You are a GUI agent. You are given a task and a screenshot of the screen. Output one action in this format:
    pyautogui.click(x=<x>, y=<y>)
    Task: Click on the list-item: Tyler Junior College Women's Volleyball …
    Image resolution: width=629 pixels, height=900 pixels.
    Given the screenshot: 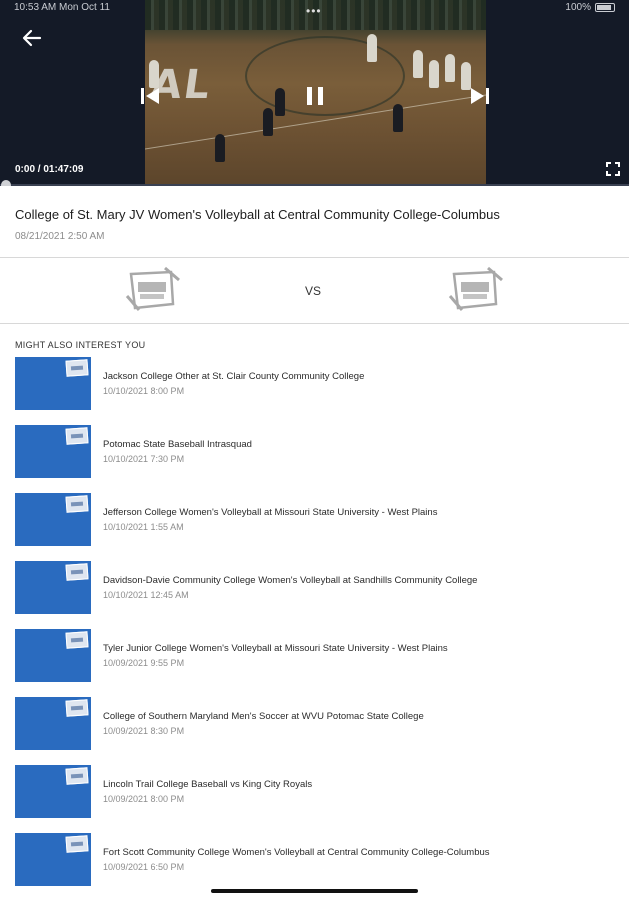 What is the action you would take?
    pyautogui.click(x=314, y=656)
    